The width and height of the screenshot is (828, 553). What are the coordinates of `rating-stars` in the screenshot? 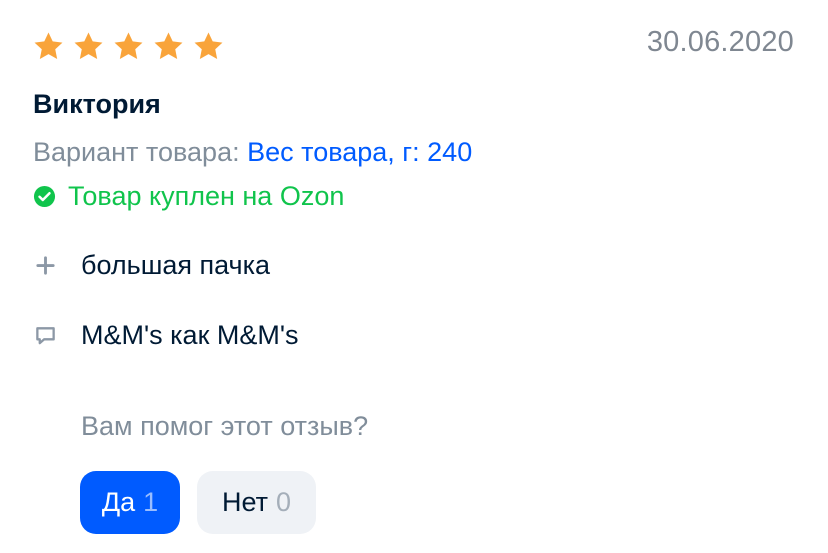 It's located at (128, 46).